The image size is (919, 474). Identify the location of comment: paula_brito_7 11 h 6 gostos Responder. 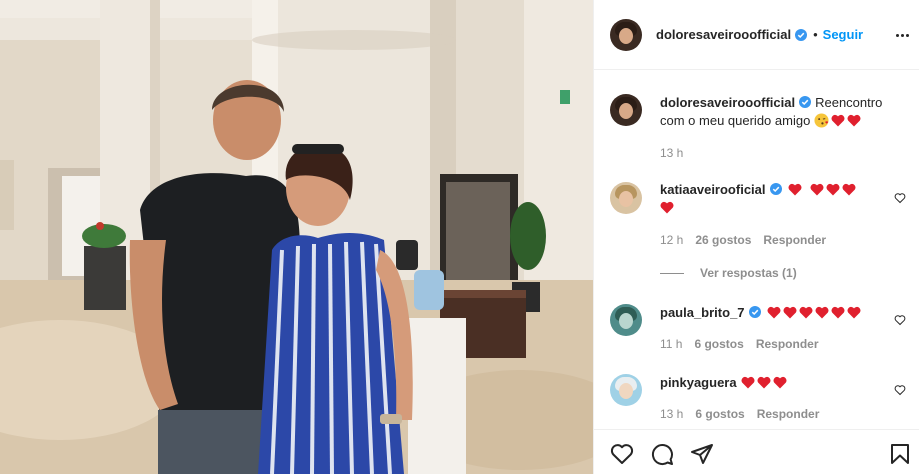
(760, 332).